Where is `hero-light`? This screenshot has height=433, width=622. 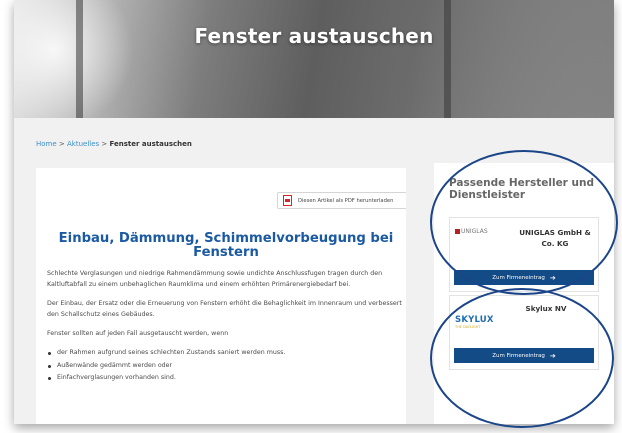 hero-light is located at coordinates (74, 59).